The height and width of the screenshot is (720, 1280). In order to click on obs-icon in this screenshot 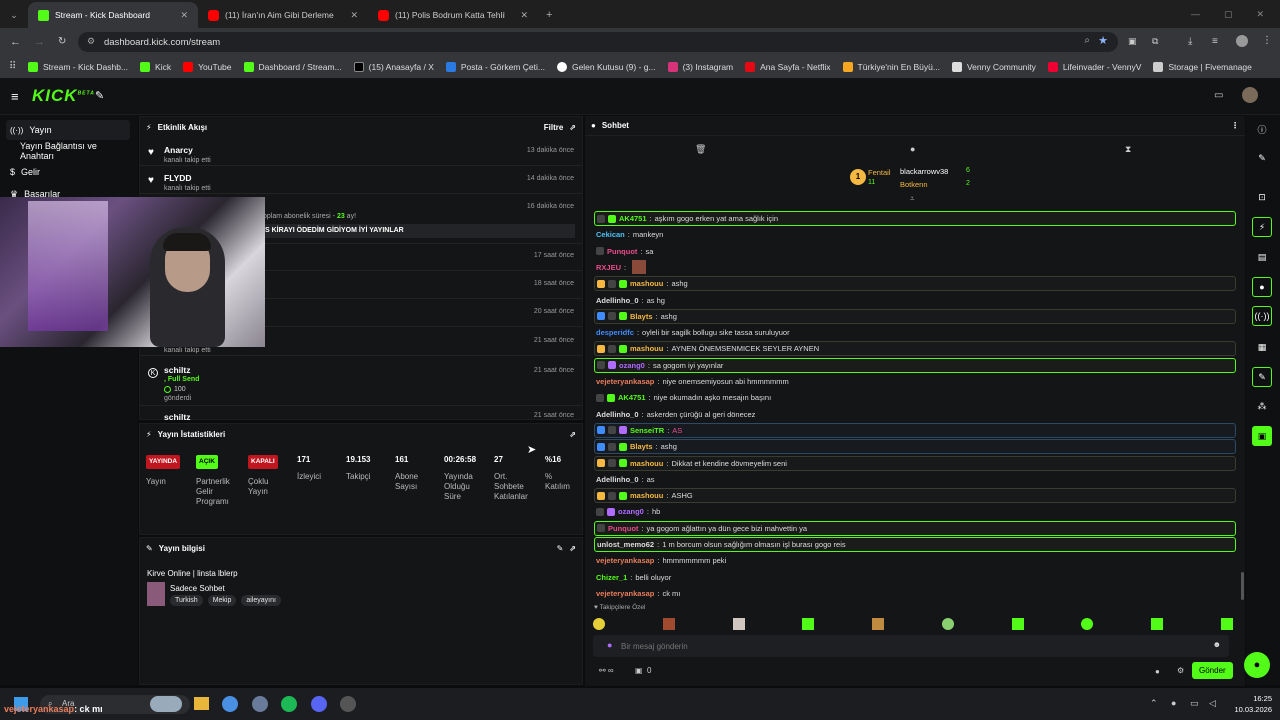, I will do `click(348, 704)`.